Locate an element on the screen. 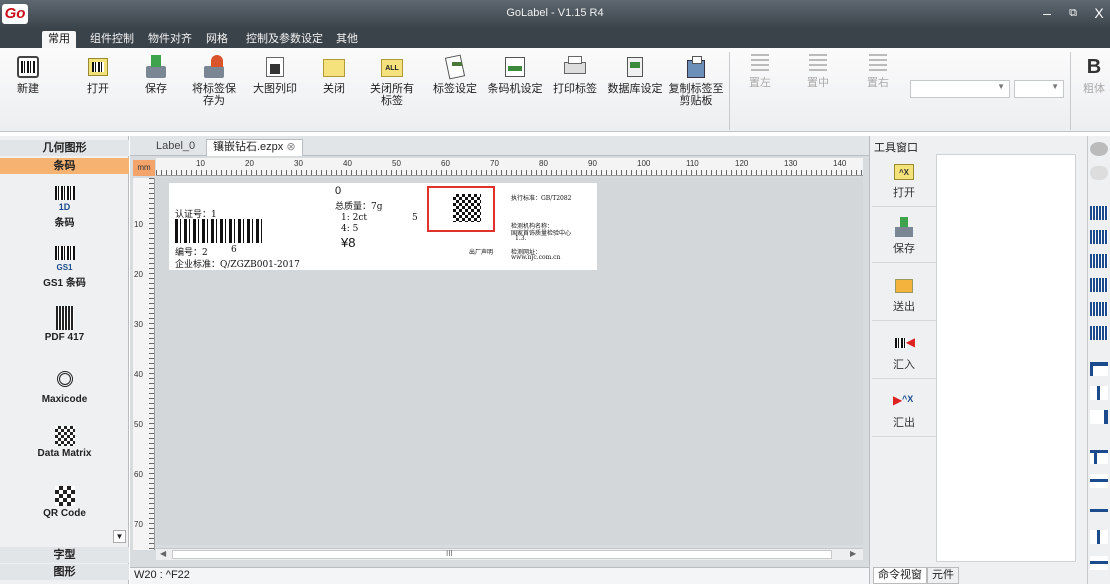  align-right-button: 置右 is located at coordinates (878, 71).